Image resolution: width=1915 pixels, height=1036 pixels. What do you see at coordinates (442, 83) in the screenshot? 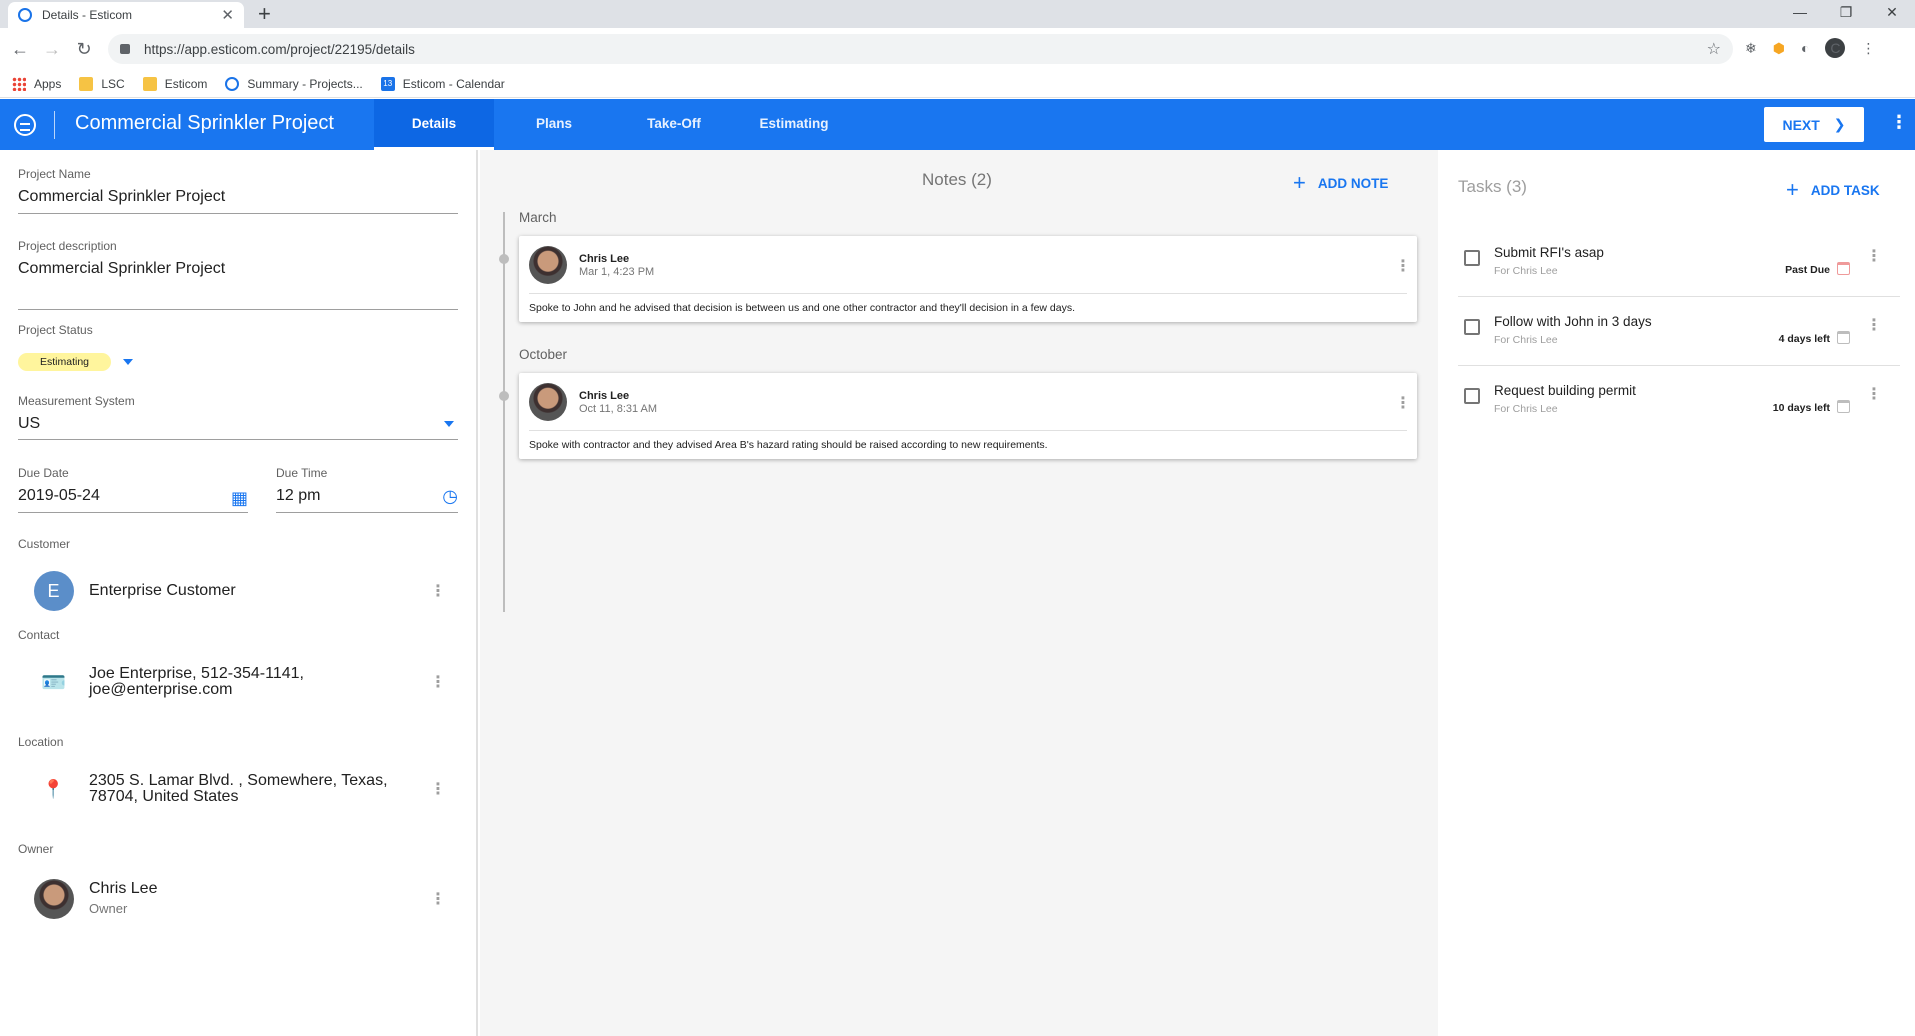
I see `bookmark-calendar: 13 Esticom - Calendar` at bounding box center [442, 83].